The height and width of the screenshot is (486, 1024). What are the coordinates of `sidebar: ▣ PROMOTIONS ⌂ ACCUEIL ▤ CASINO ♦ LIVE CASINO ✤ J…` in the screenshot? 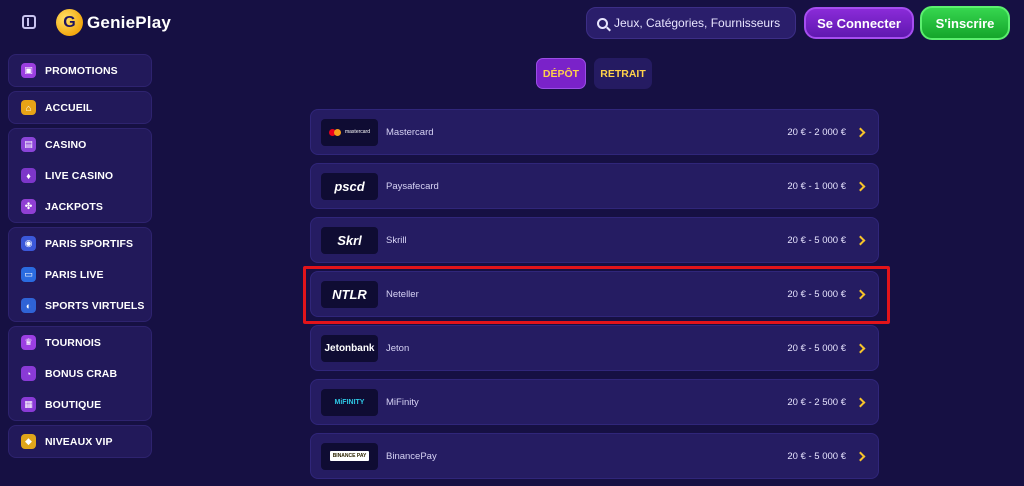 It's located at (80, 258).